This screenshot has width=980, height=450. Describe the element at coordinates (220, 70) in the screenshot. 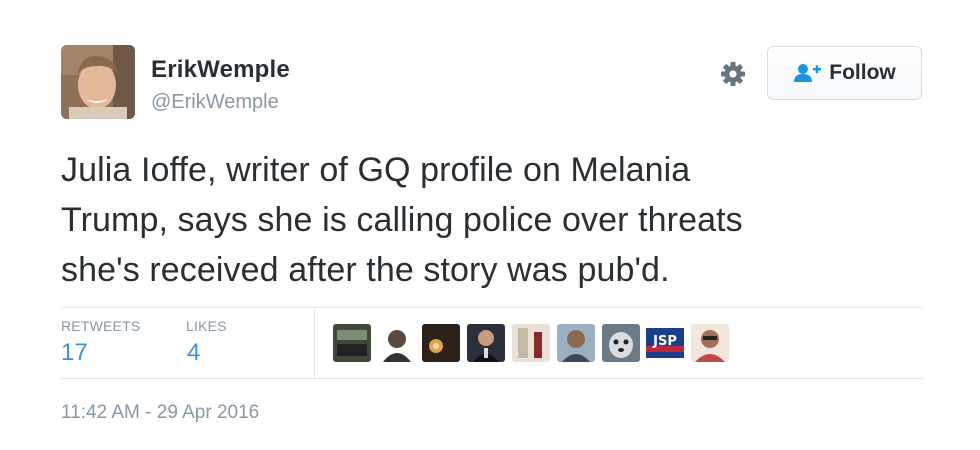

I see `author-display-name: ErikWemple` at that location.